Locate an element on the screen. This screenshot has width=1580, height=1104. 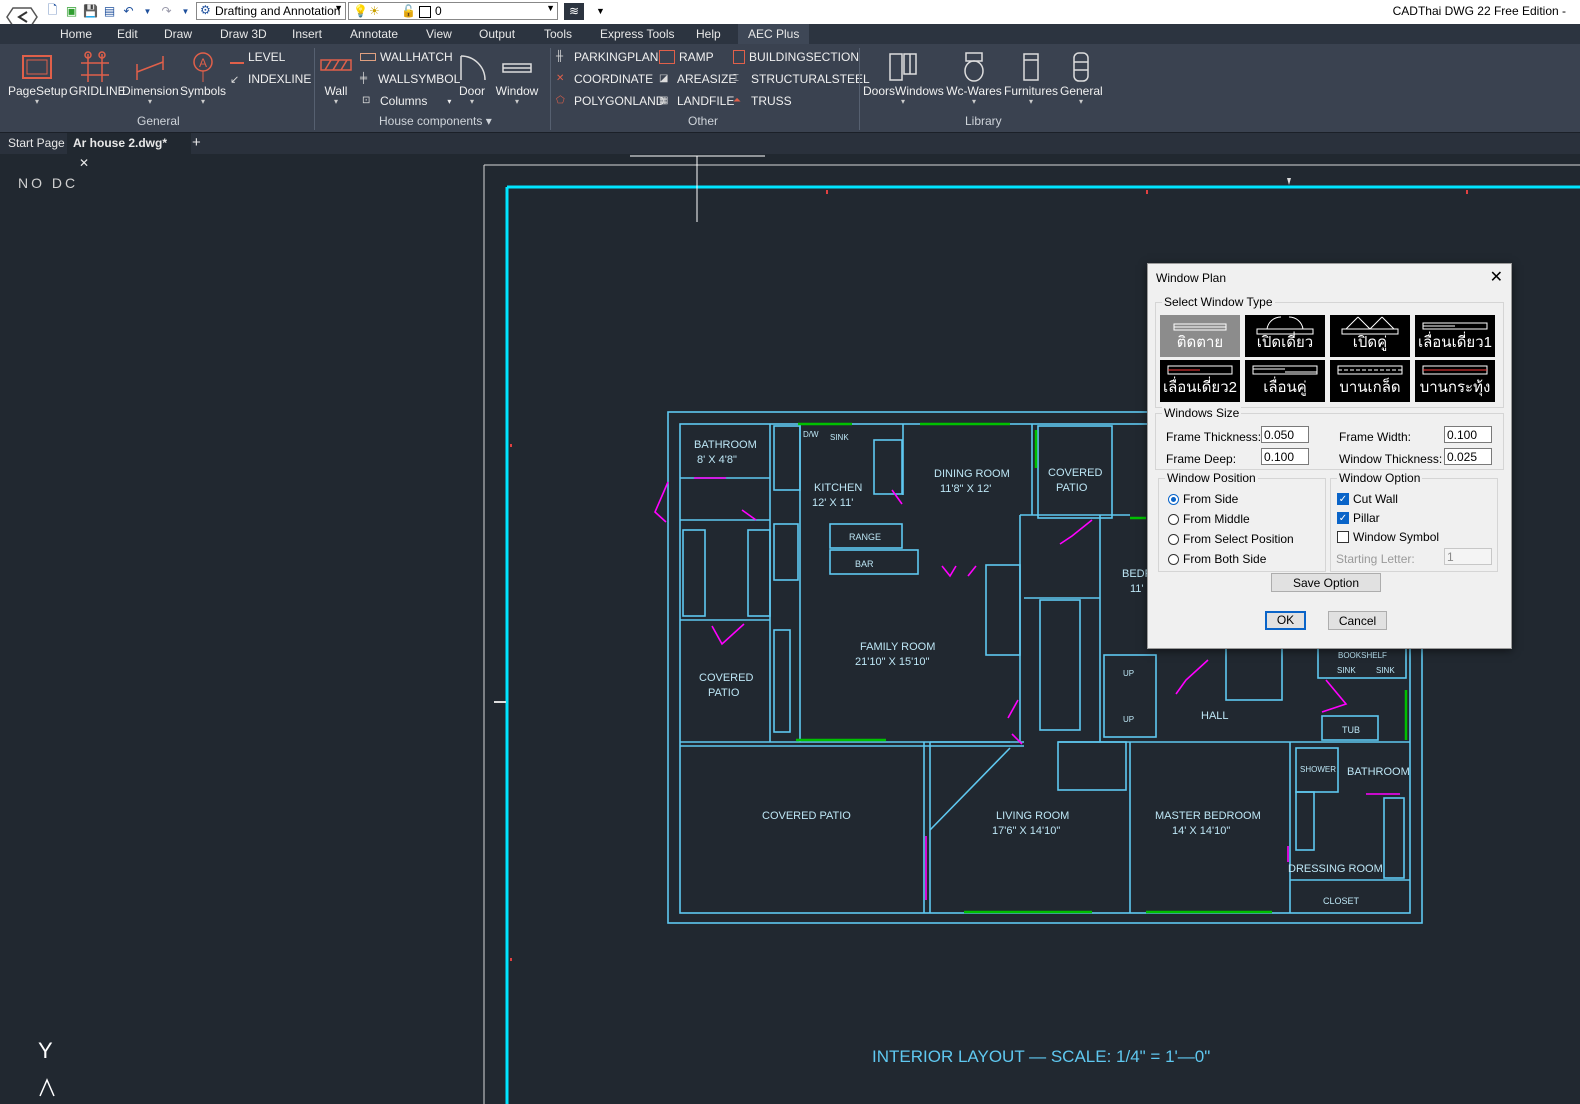
window-type-double-casement: เปิดคู่ is located at coordinates (1370, 336).